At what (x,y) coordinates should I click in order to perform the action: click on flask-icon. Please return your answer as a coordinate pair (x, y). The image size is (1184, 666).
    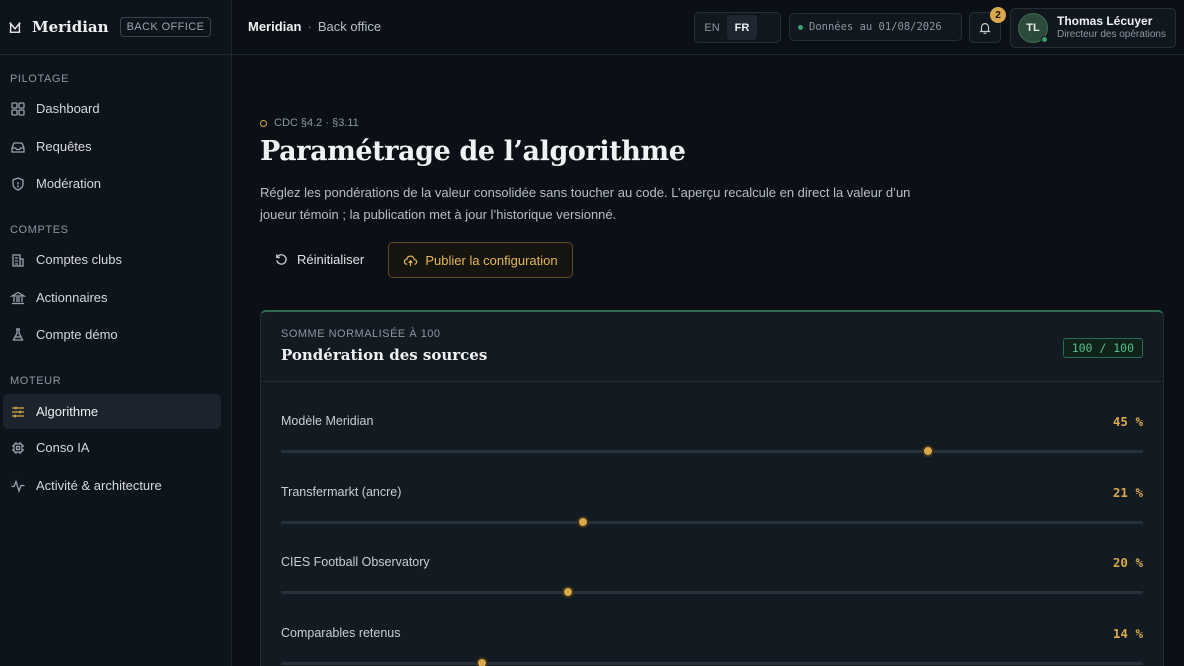
    Looking at the image, I should click on (23, 335).